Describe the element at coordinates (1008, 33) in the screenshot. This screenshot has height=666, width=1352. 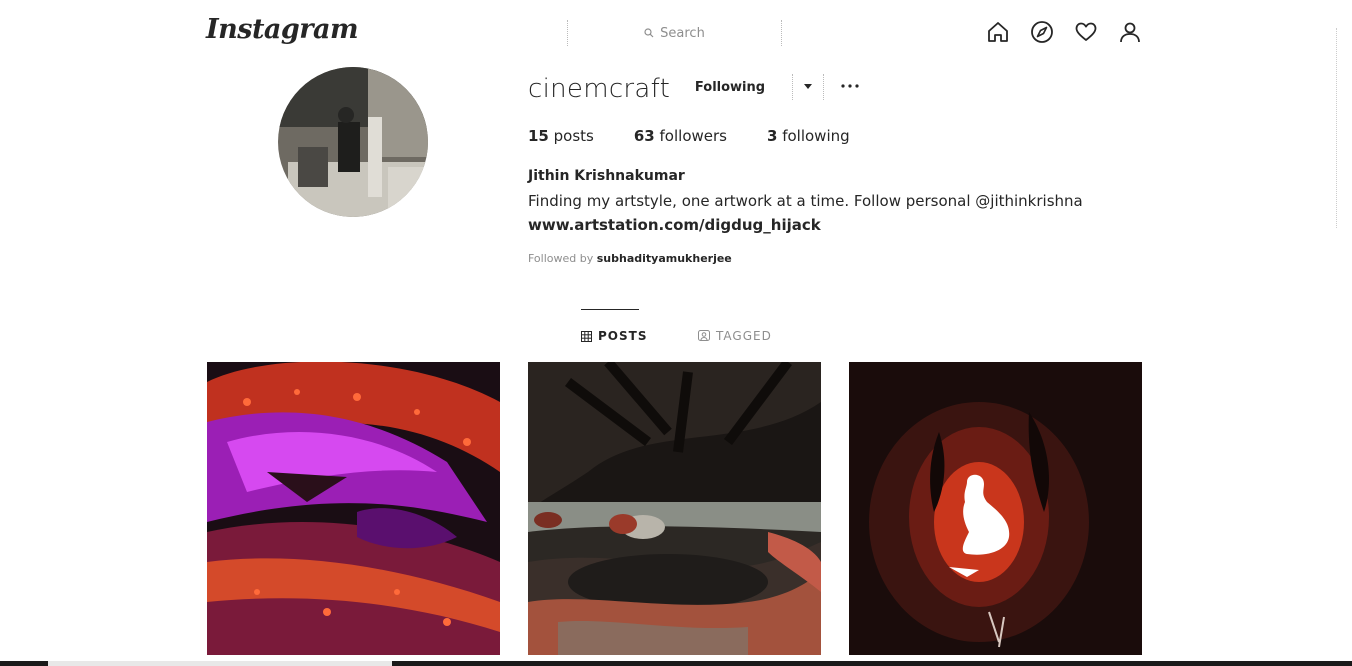
I see `home-icon` at that location.